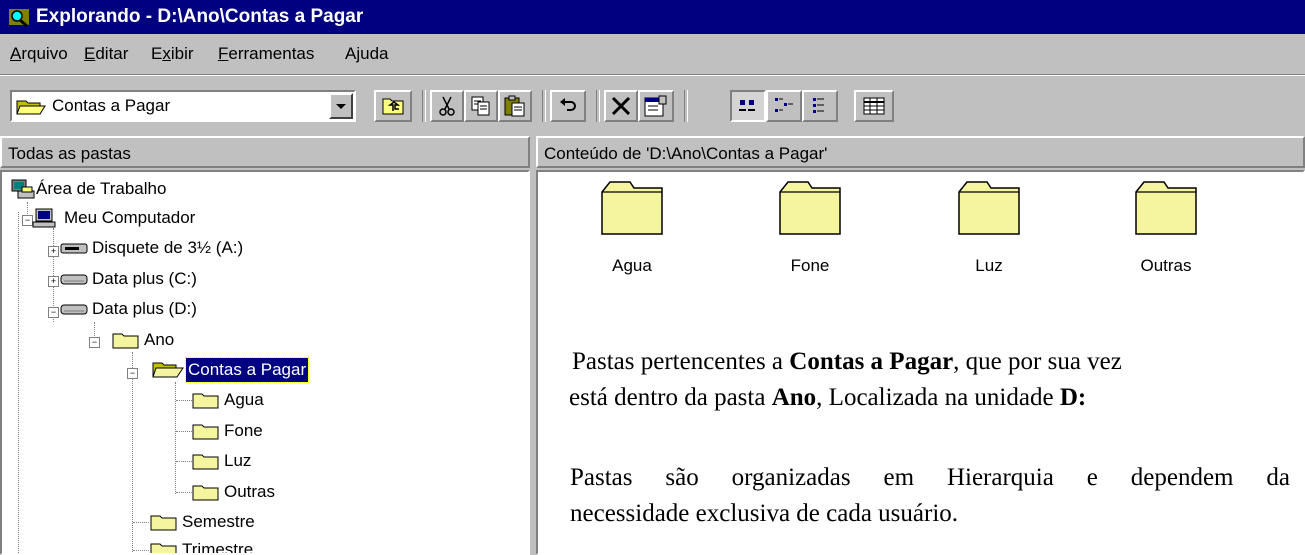 Image resolution: width=1305 pixels, height=555 pixels. Describe the element at coordinates (19, 18) in the screenshot. I see `explorer-icon` at that location.